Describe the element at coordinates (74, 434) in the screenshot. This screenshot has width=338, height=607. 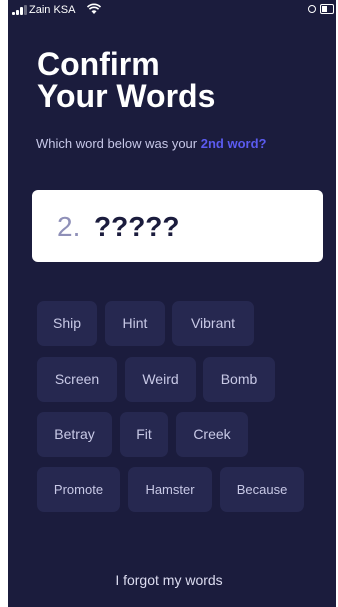
I see `word-option-betray: Betray` at that location.